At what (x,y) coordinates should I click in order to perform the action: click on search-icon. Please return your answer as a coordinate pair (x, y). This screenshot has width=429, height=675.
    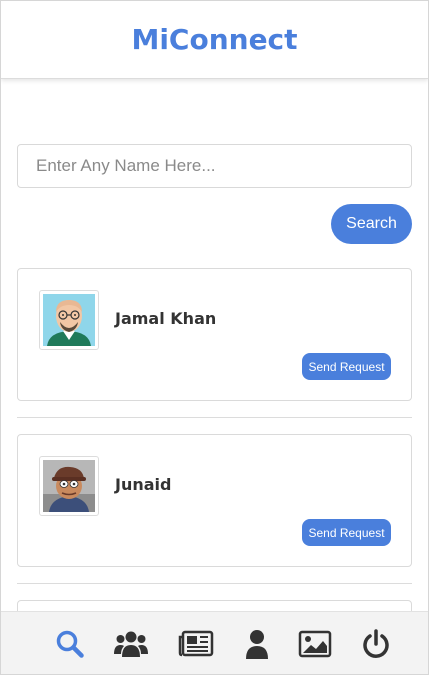
    Looking at the image, I should click on (70, 644).